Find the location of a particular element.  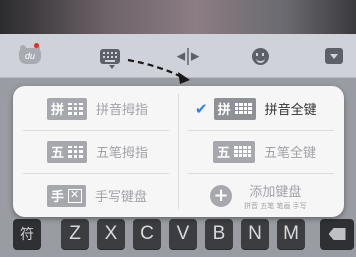

cursor-move-icon: ◂|▸ is located at coordinates (188, 55).